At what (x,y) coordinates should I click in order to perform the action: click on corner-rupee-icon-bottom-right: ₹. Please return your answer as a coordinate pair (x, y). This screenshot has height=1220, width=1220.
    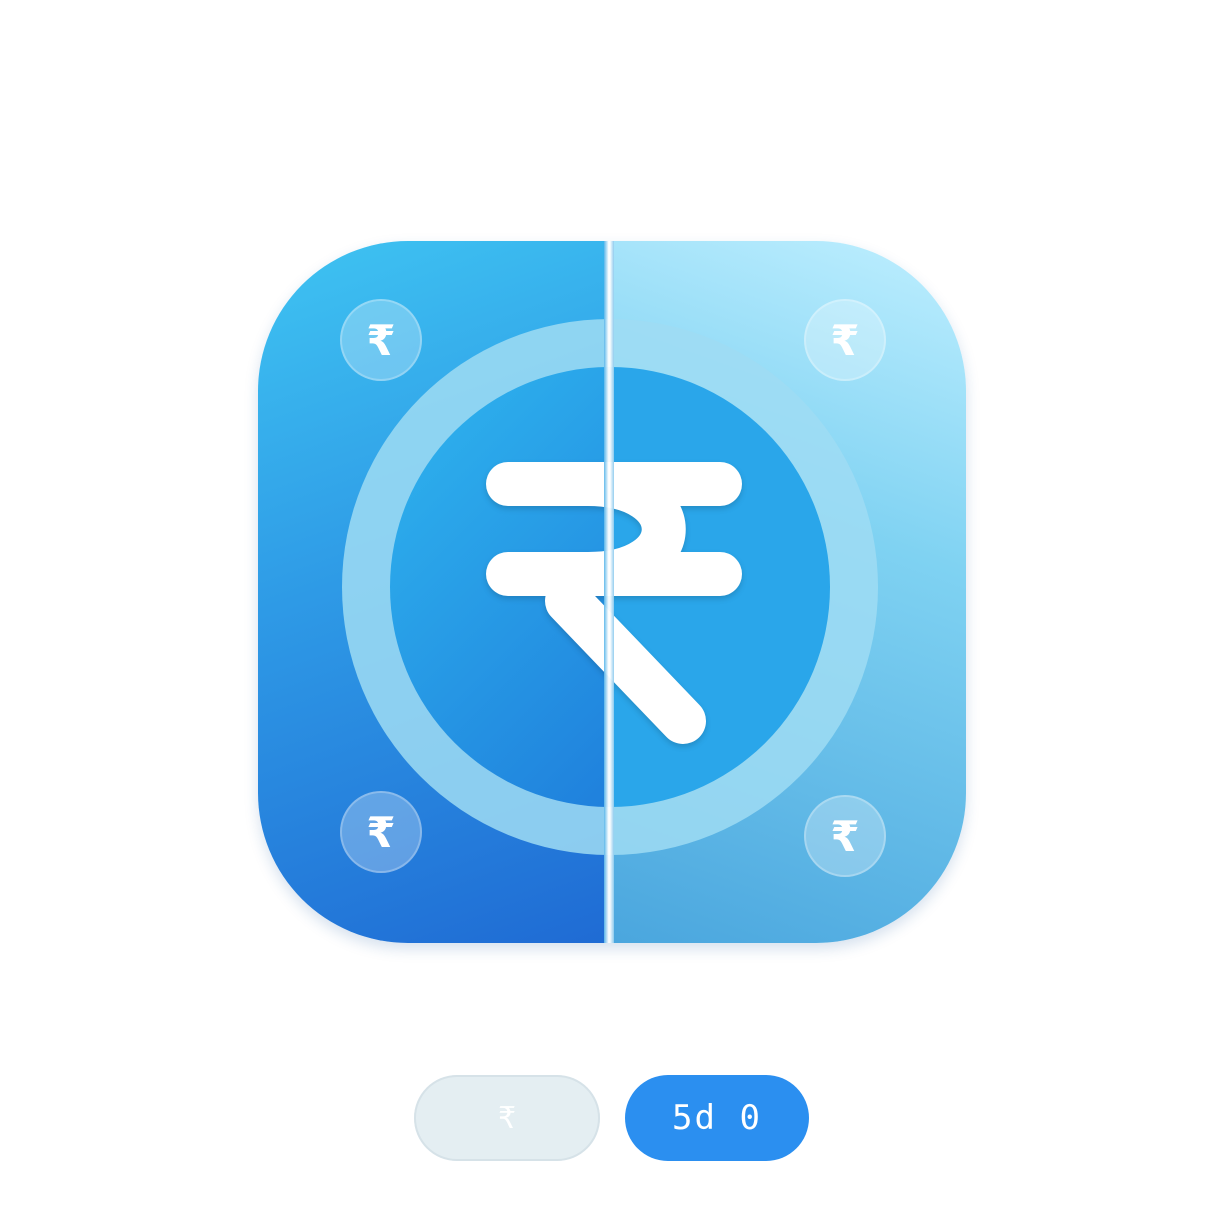
    Looking at the image, I should click on (845, 836).